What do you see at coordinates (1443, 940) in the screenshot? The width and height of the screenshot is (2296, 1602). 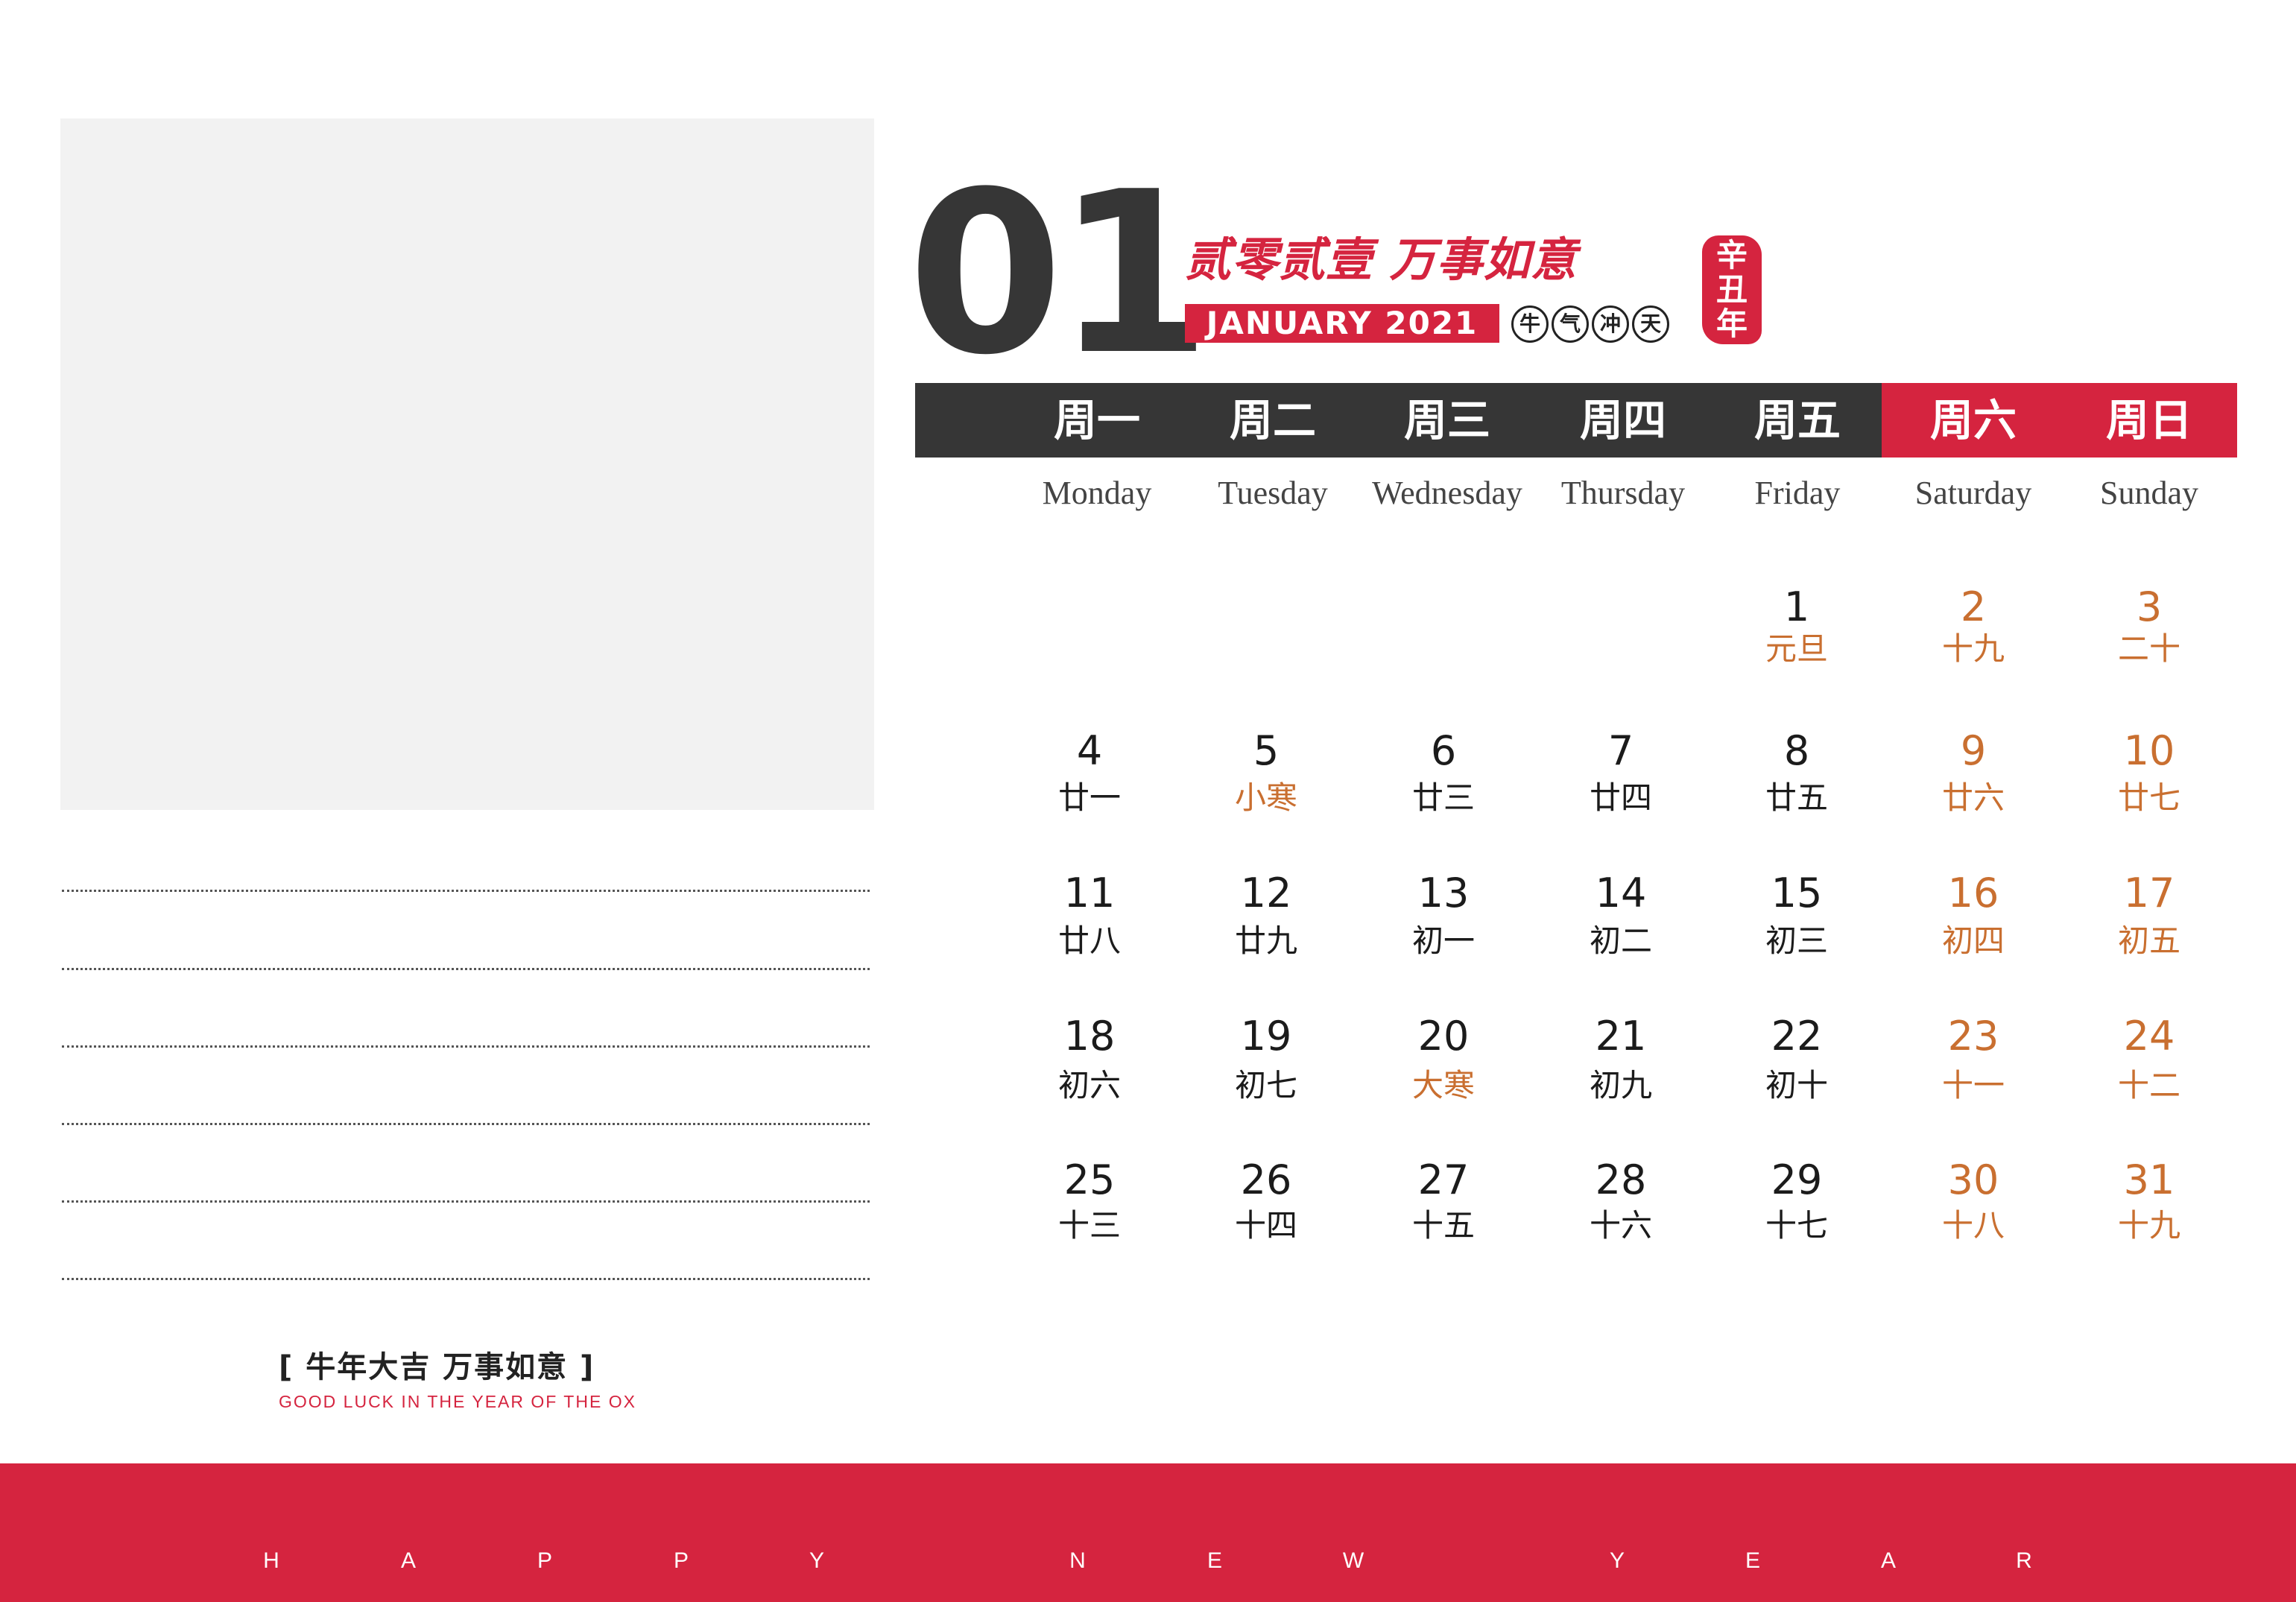 I see `lunar-date: 初一` at bounding box center [1443, 940].